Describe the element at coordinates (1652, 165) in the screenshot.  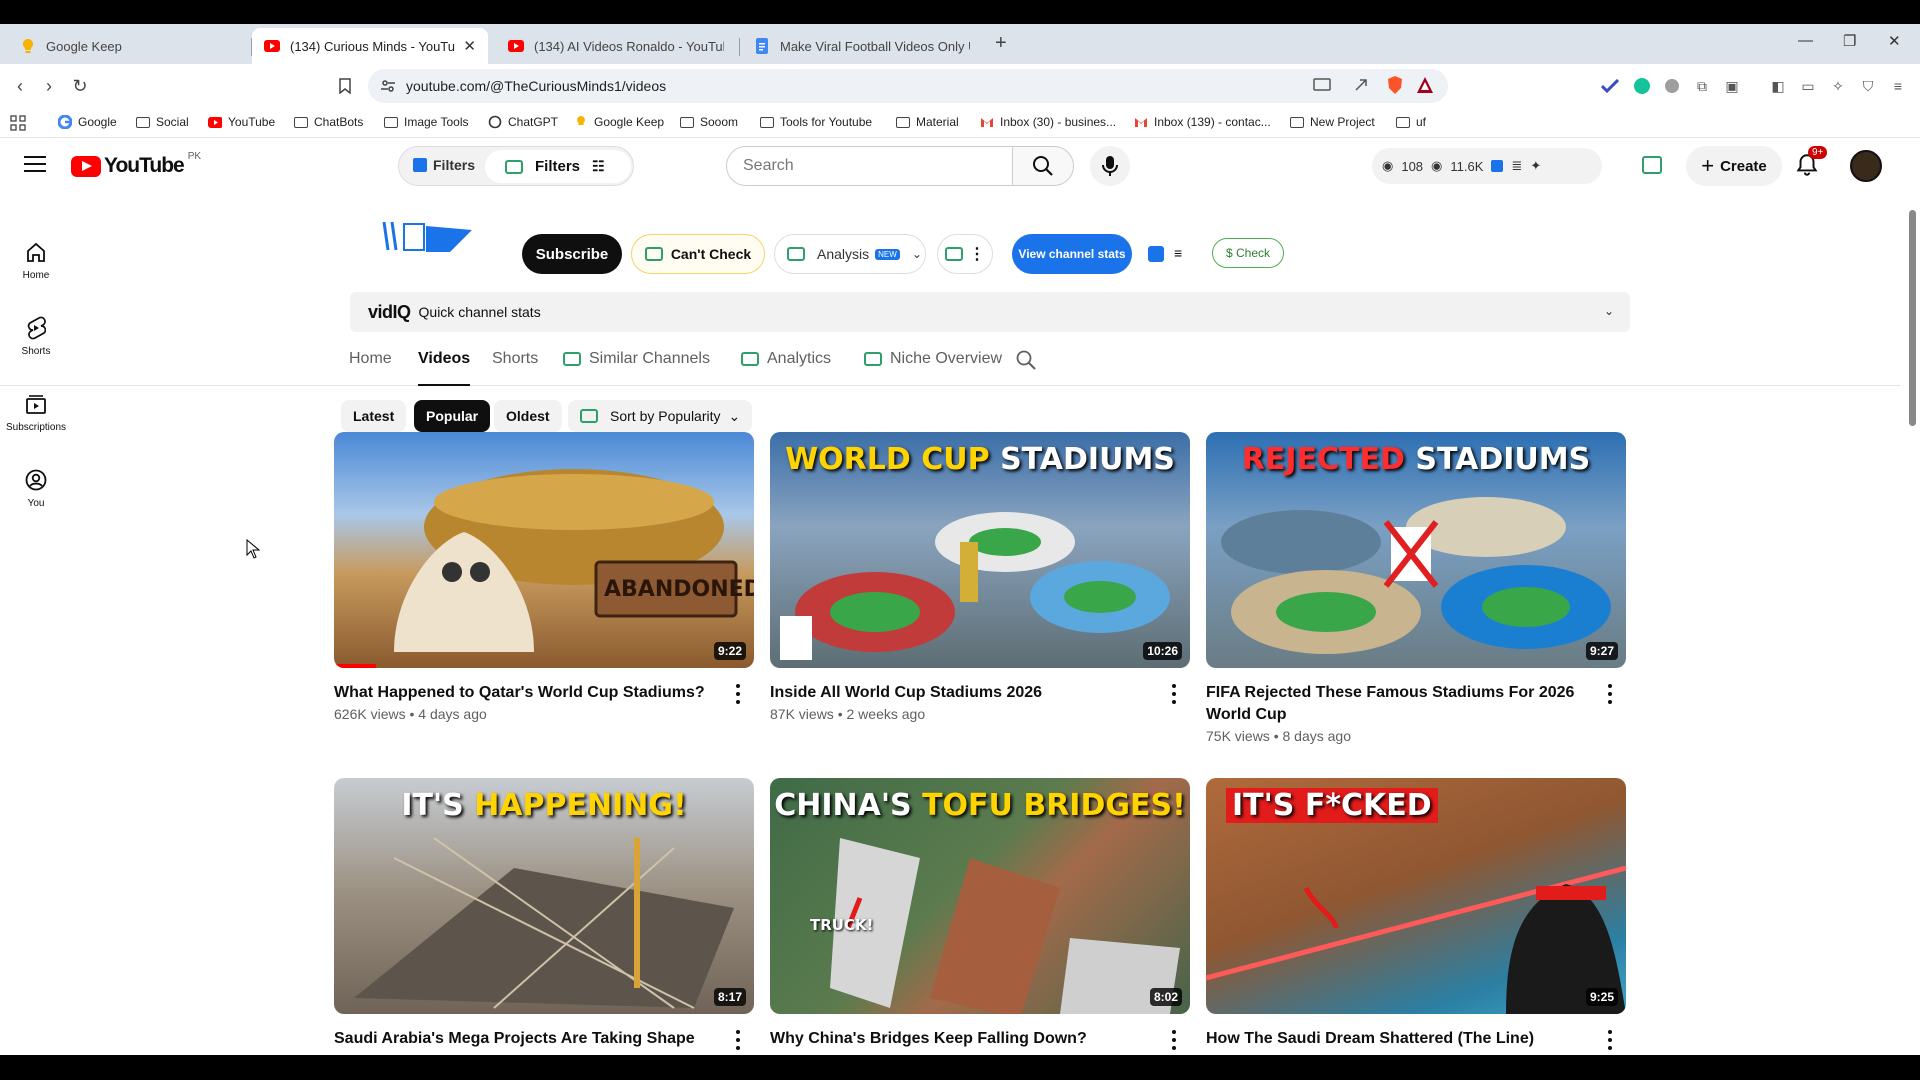
I see `vidiq-extension-icon` at that location.